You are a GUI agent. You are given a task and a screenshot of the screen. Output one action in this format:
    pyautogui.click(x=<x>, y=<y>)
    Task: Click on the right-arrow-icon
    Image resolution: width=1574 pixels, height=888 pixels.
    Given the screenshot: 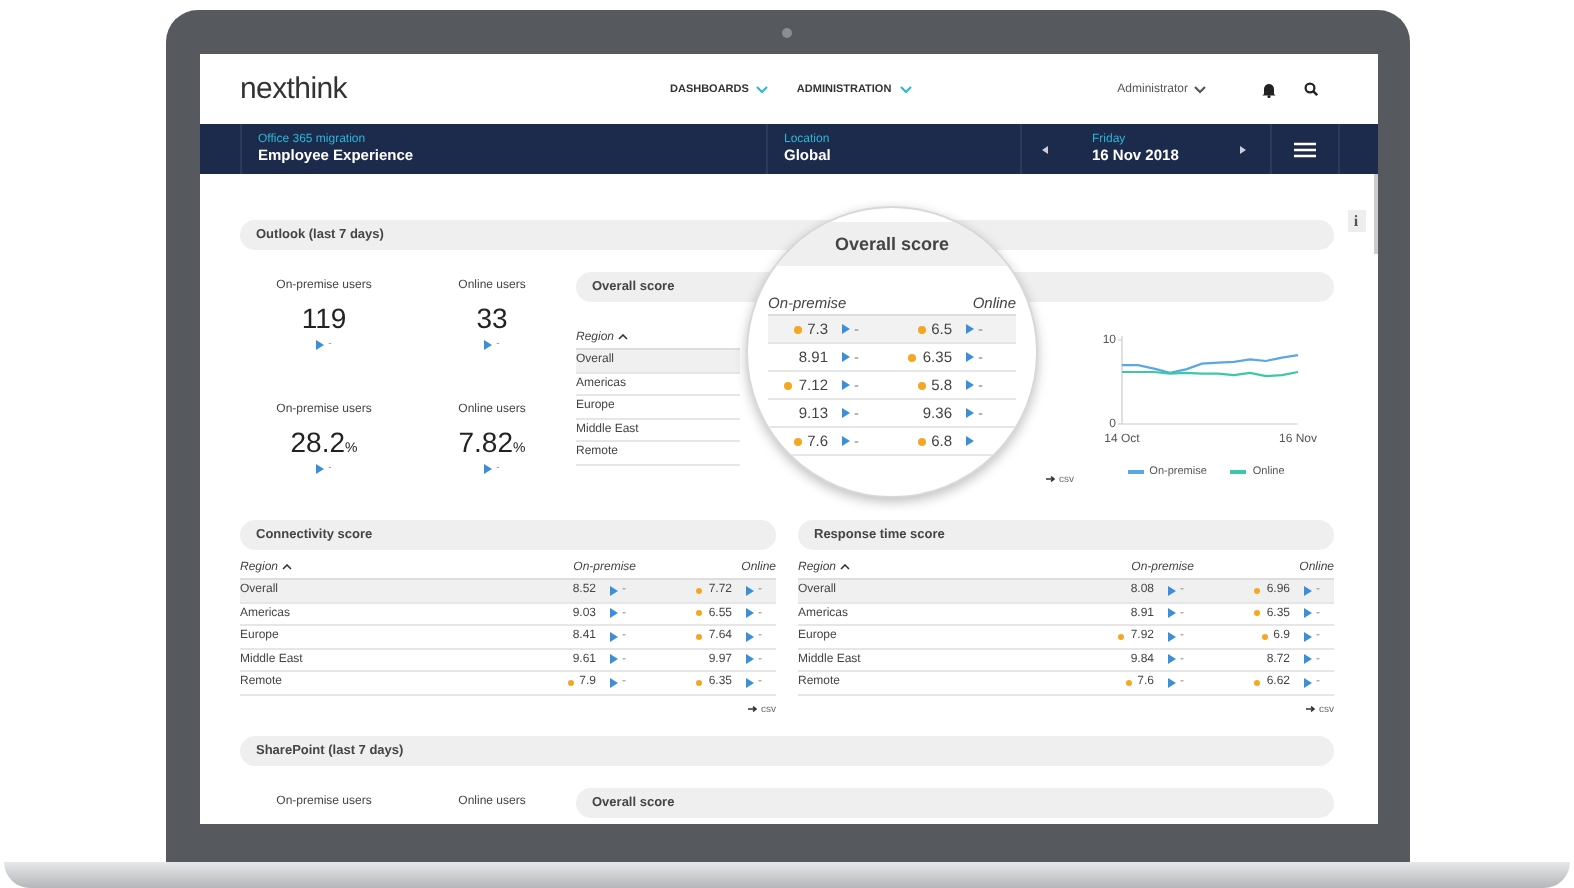 What is the action you would take?
    pyautogui.click(x=1243, y=149)
    